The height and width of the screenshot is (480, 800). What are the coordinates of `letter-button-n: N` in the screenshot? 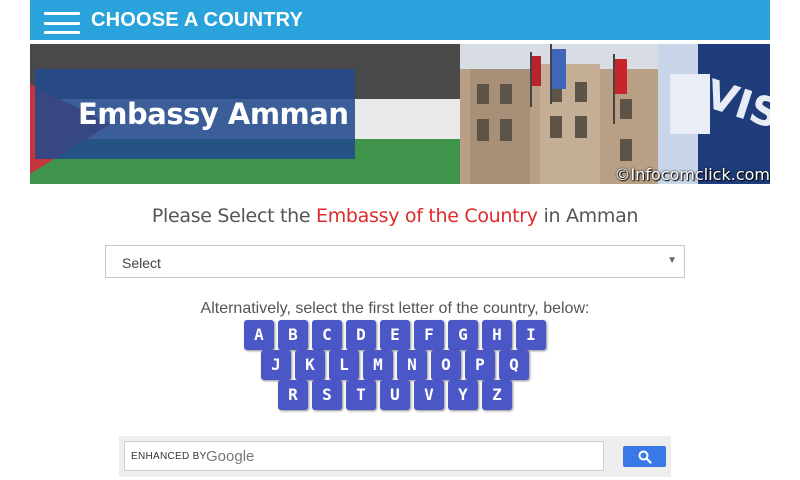 It's located at (412, 365).